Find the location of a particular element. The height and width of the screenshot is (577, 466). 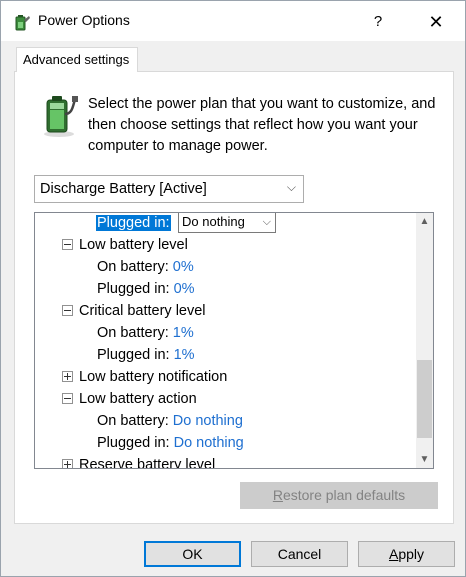

setting-value-dropdown: Do nothing ⌵ is located at coordinates (227, 223).